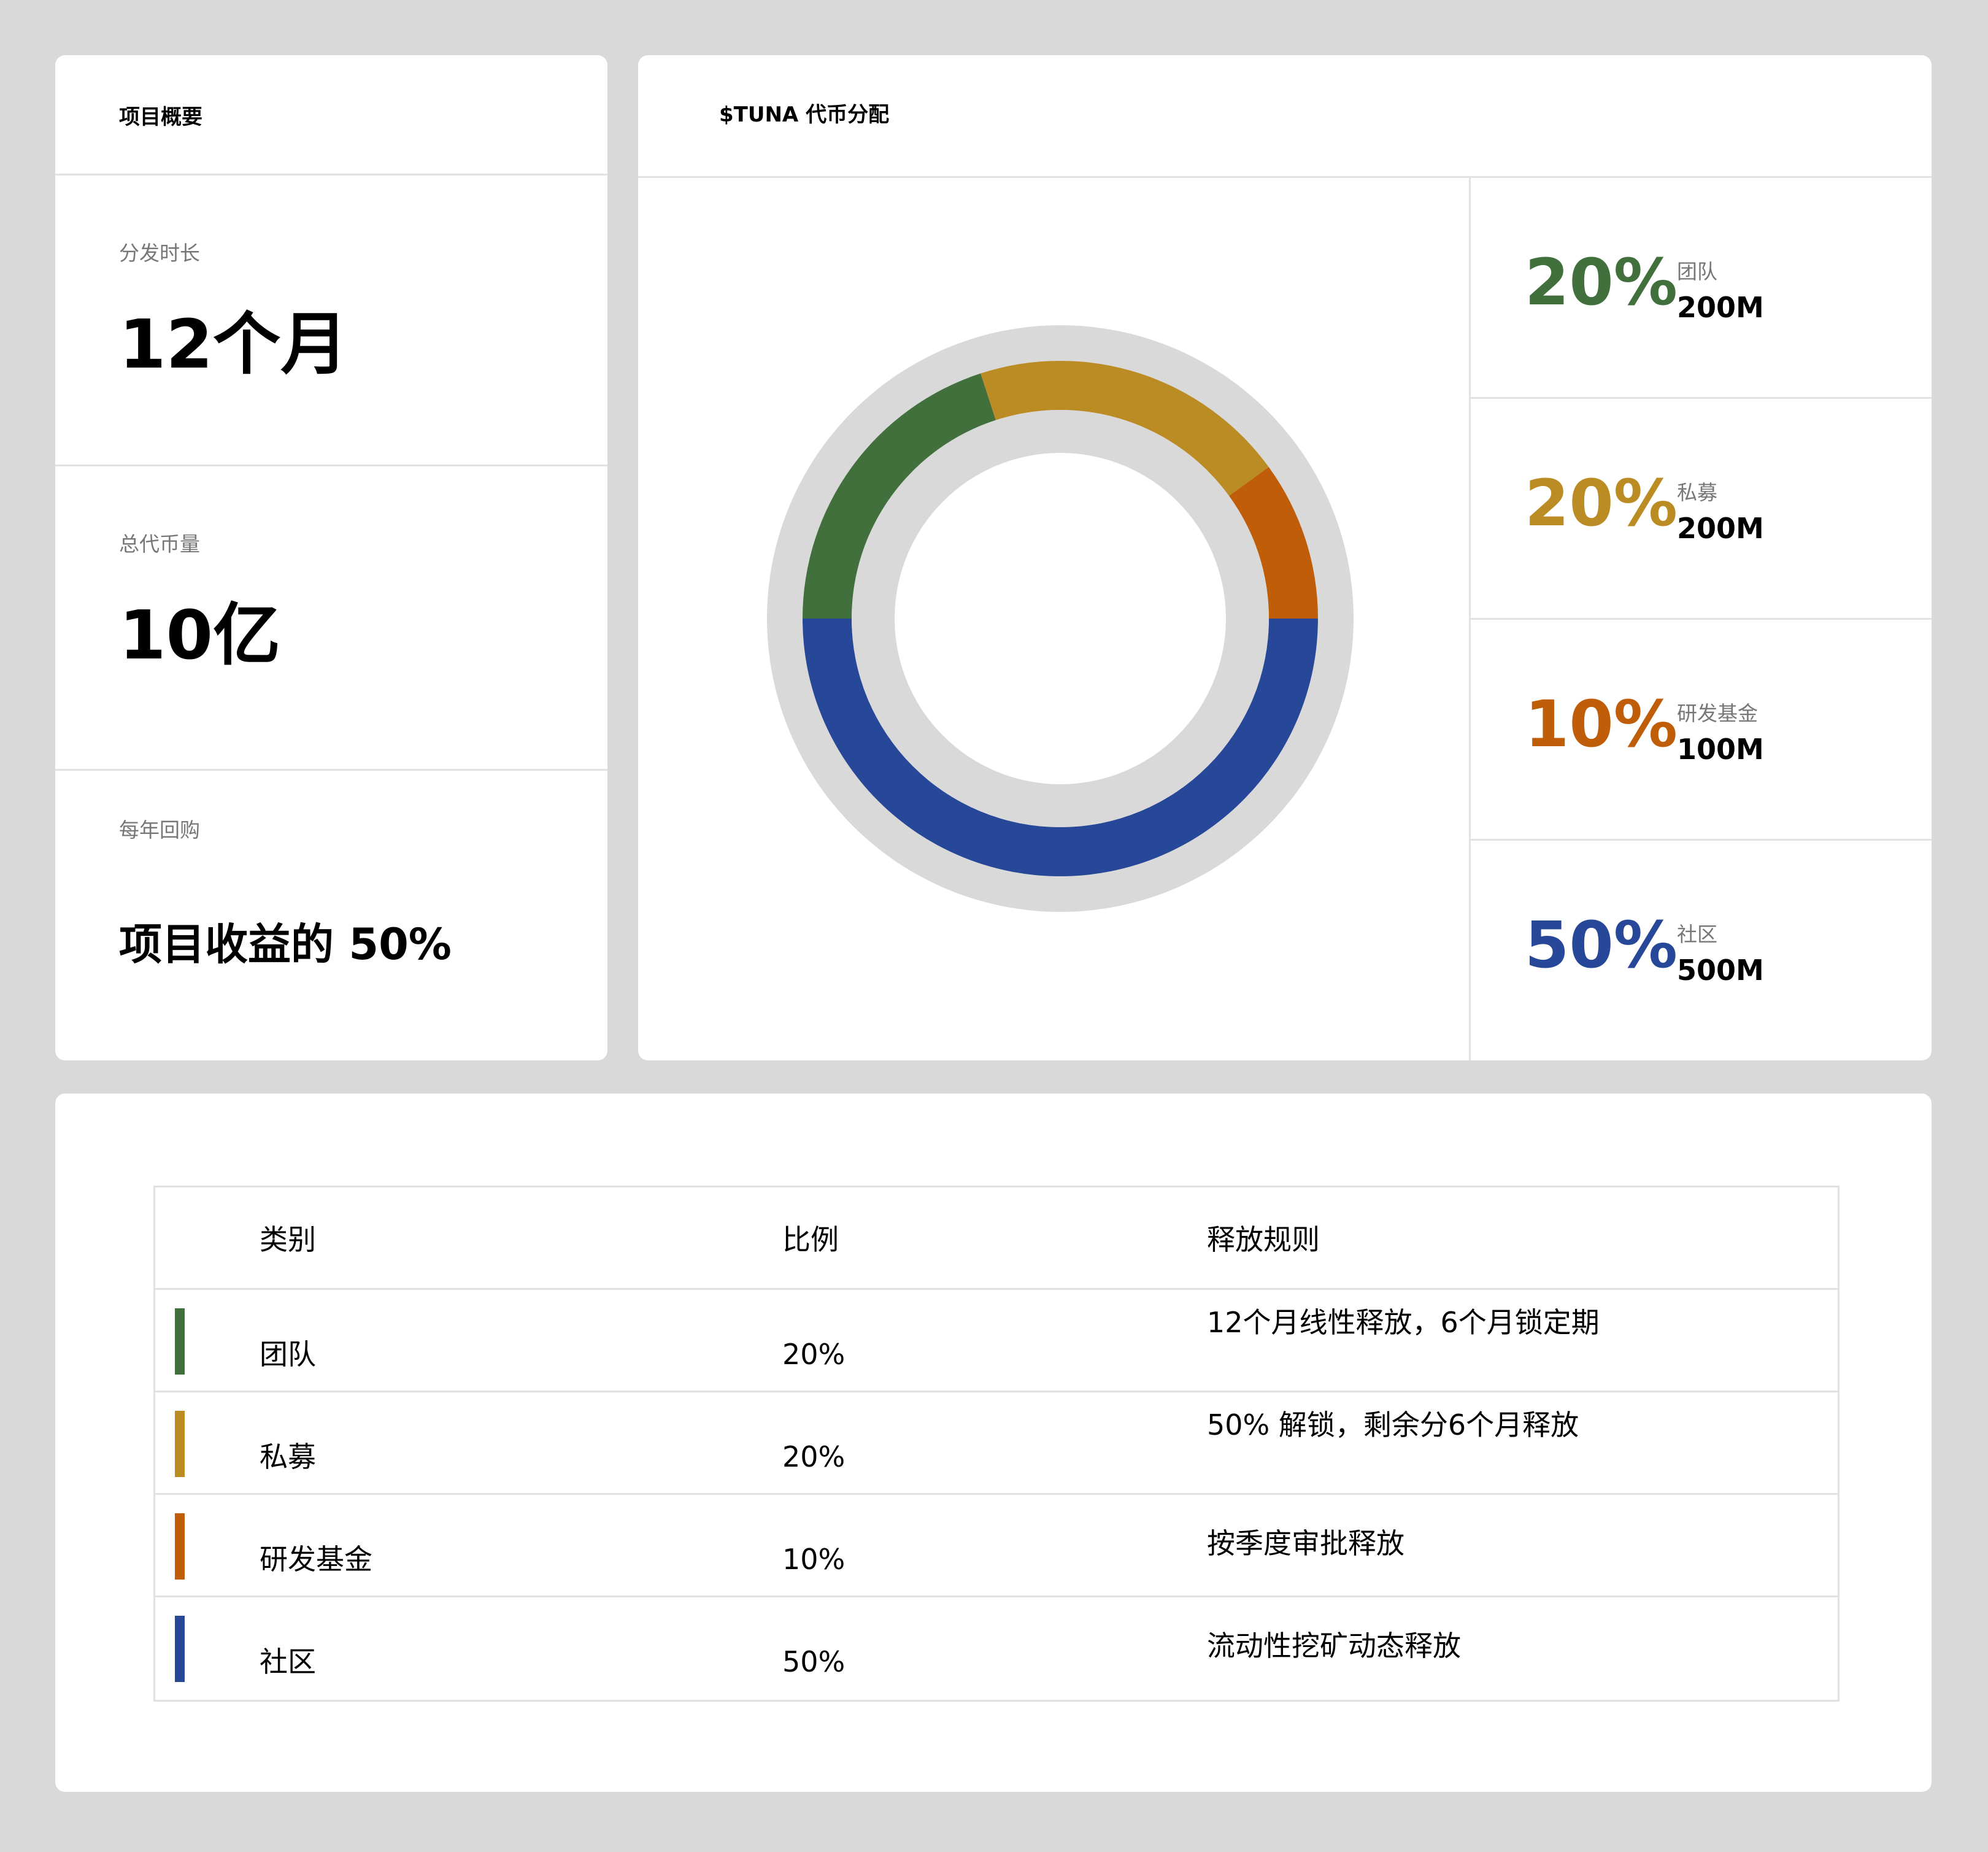 Image resolution: width=1988 pixels, height=1852 pixels. What do you see at coordinates (1717, 713) in the screenshot?
I see `legend-name: 研发基金` at bounding box center [1717, 713].